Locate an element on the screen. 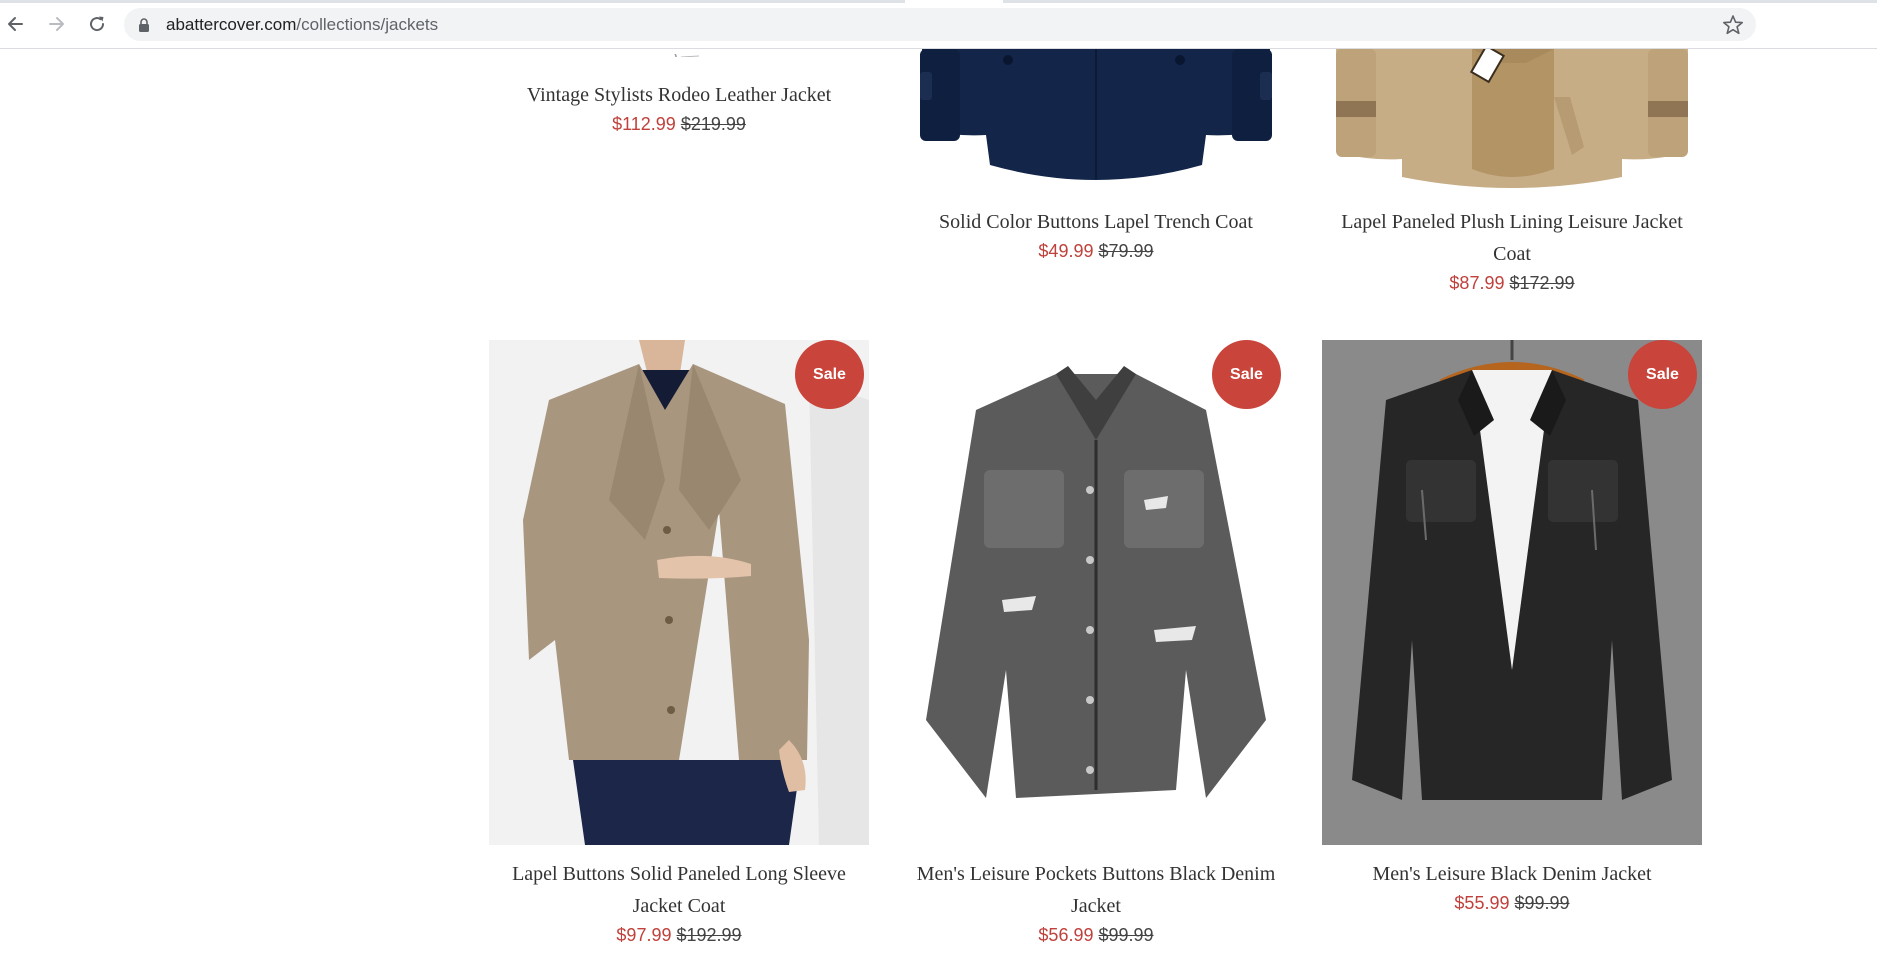  product-title: Solid Color Buttons Lapel Trench Coat is located at coordinates (1096, 222).